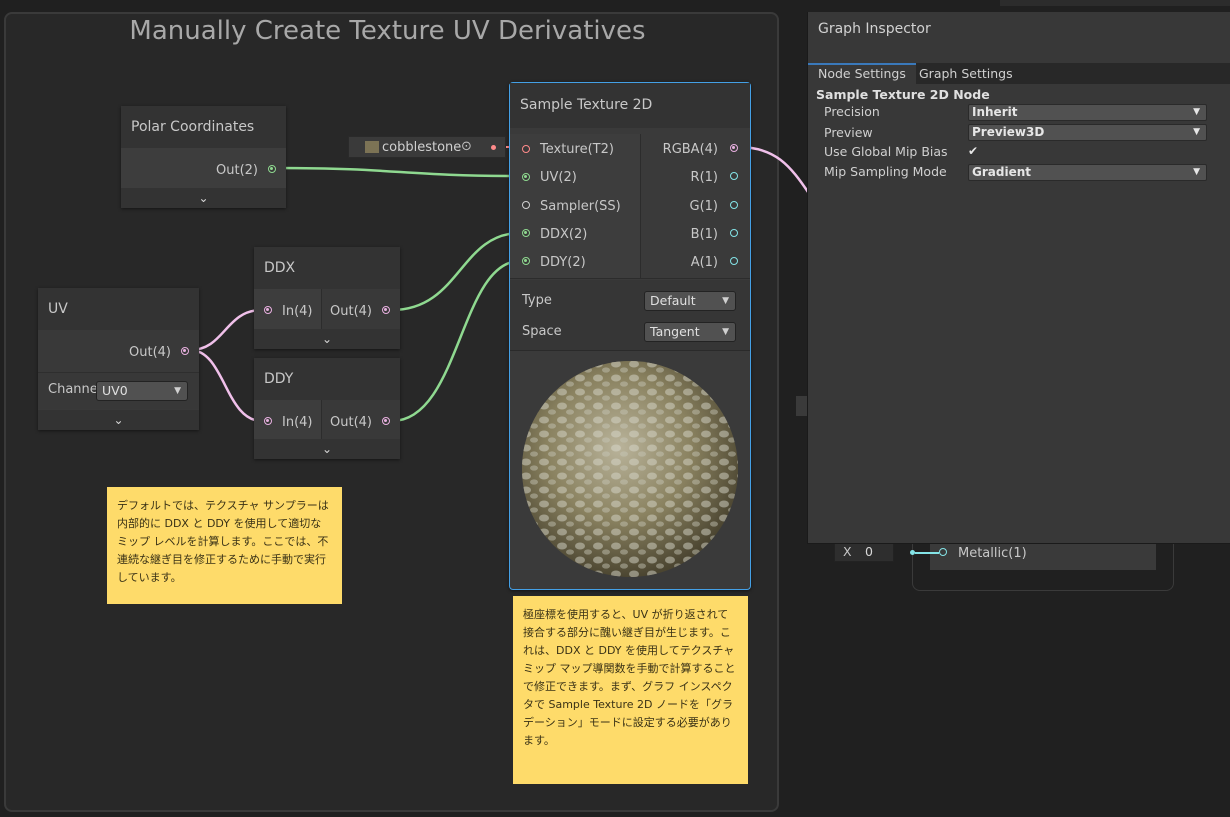 The image size is (1230, 817). I want to click on inspector-tabs: Node Settings Graph Settings, so click(1019, 73).